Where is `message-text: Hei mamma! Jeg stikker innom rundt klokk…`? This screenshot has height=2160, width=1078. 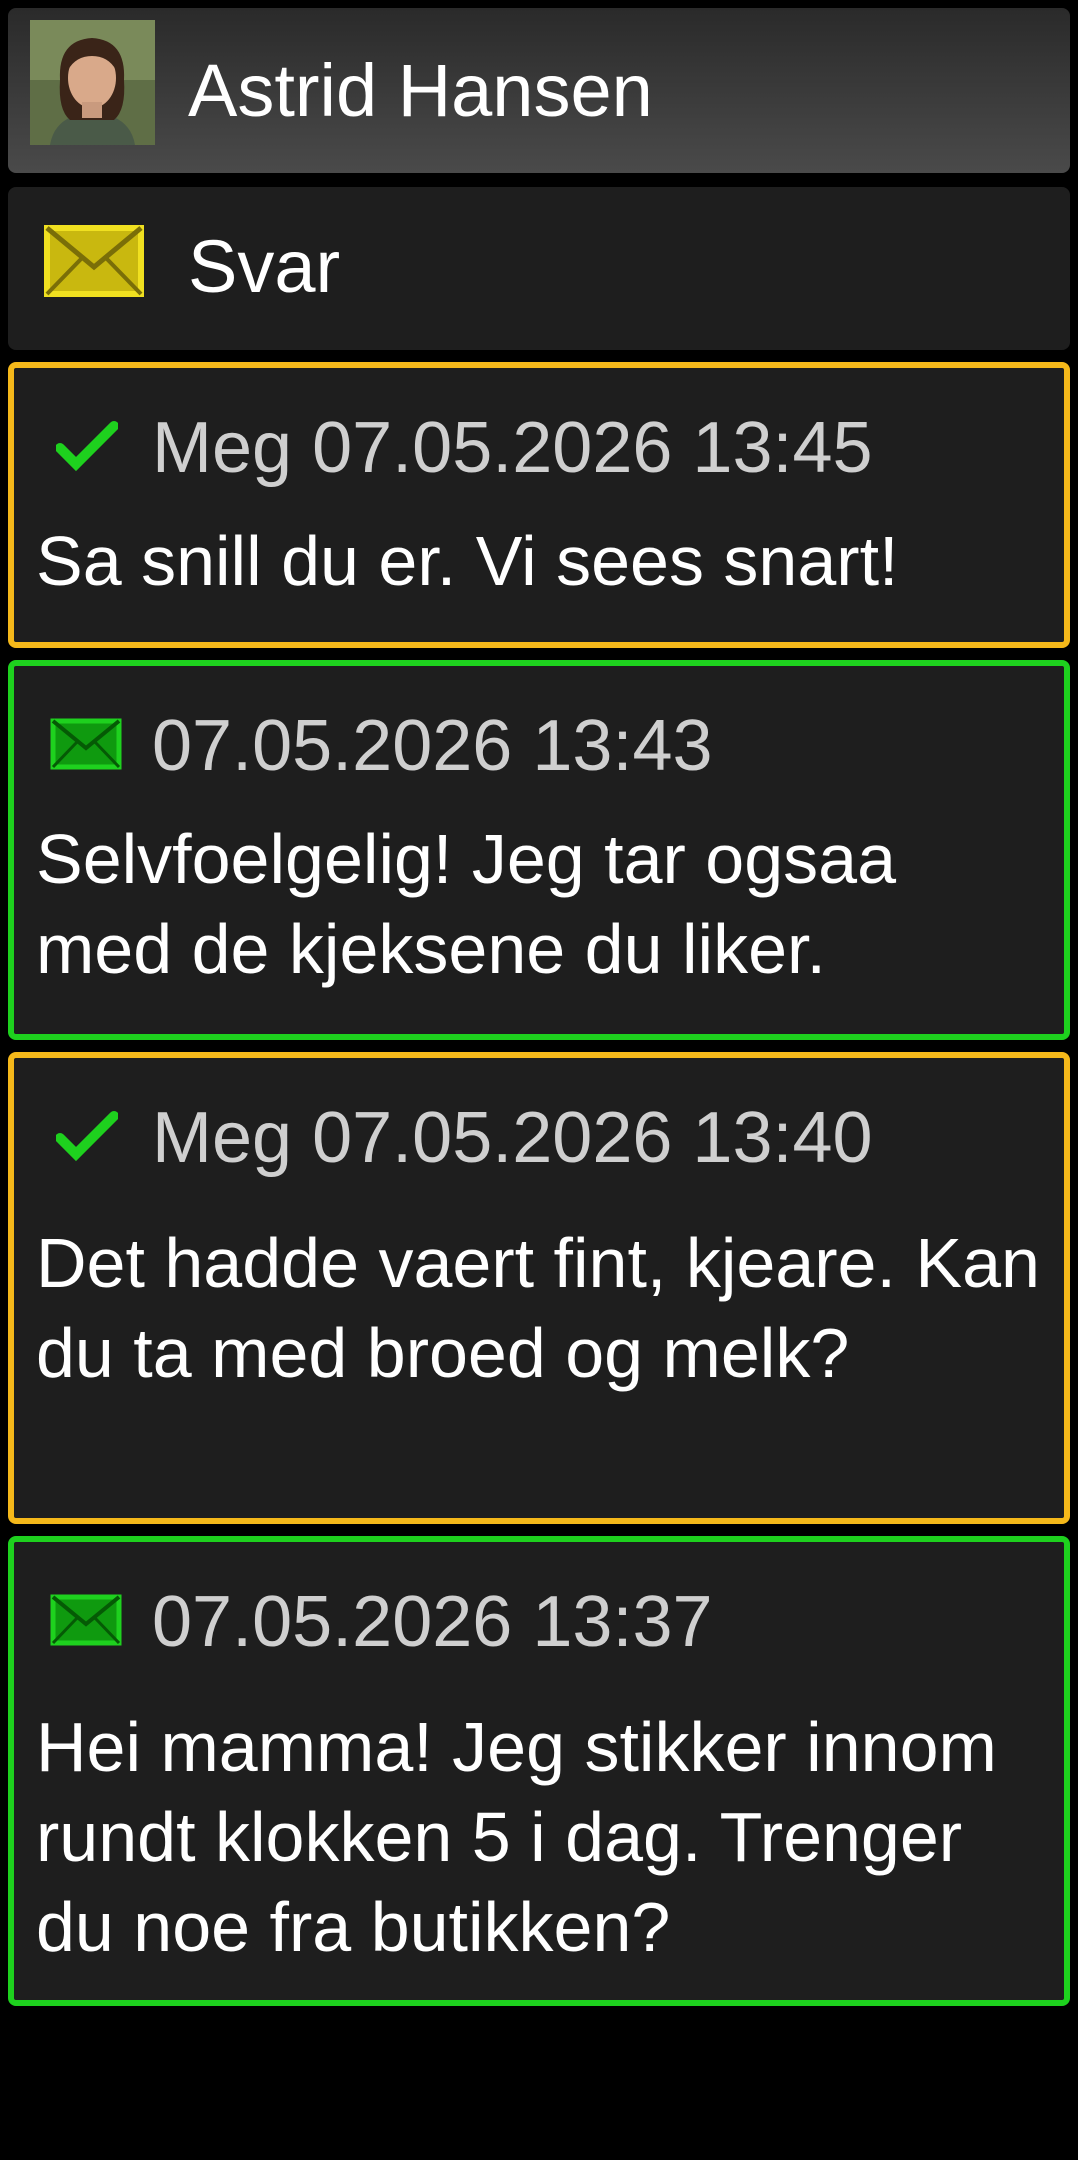 message-text: Hei mamma! Jeg stikker innom rundt klokk… is located at coordinates (516, 1837).